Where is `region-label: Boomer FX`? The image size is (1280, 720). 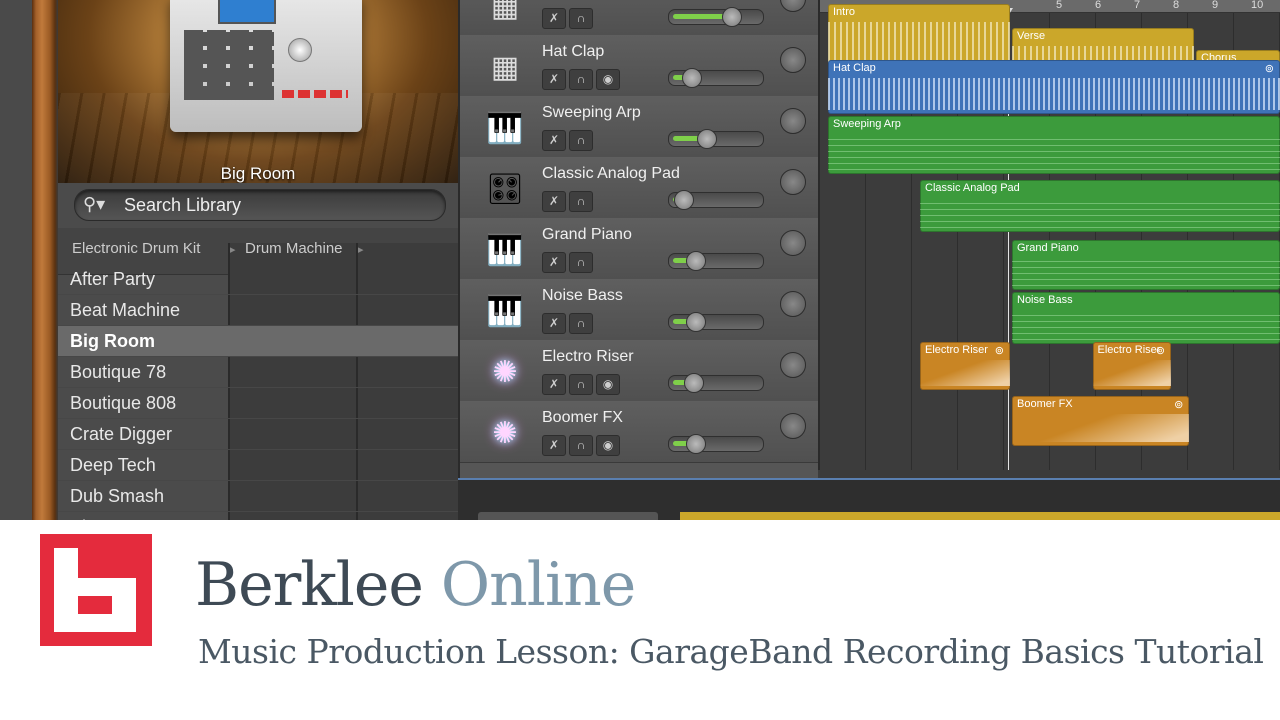
region-label: Boomer FX is located at coordinates (1045, 404).